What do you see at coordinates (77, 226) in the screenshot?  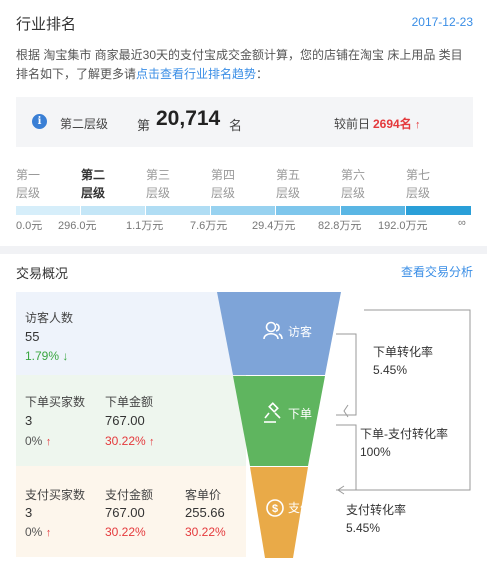 I see `tier-threshold: 296.0元` at bounding box center [77, 226].